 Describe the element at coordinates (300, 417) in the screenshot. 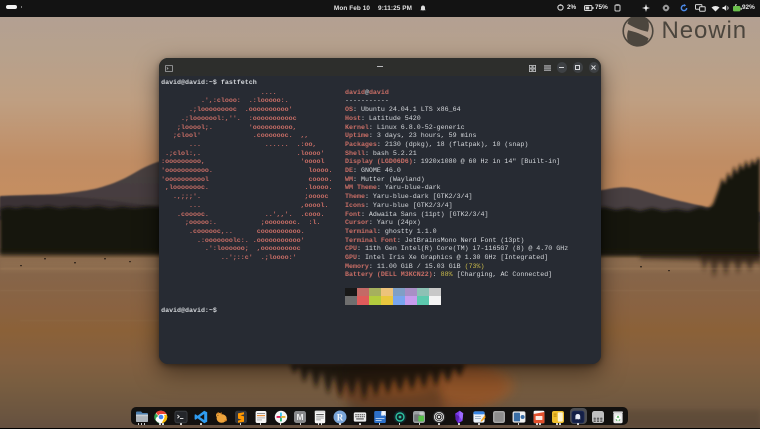

I see `svg-text: M` at that location.